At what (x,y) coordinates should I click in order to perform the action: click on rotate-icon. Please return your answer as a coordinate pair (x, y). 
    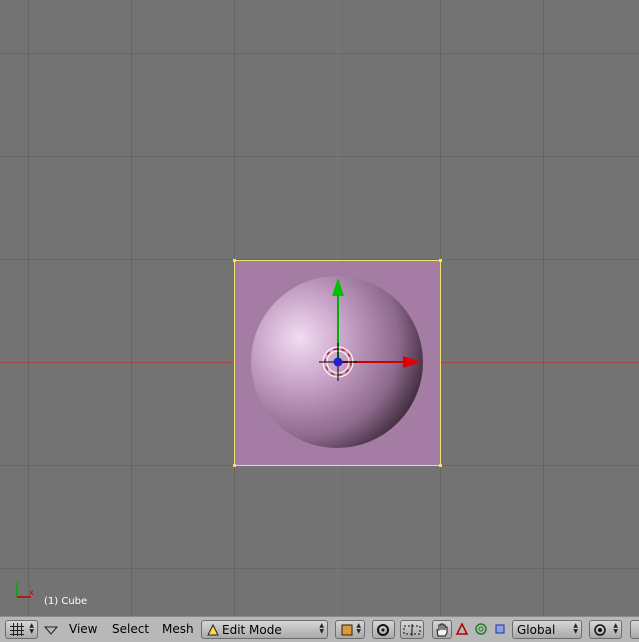
    Looking at the image, I should click on (481, 629).